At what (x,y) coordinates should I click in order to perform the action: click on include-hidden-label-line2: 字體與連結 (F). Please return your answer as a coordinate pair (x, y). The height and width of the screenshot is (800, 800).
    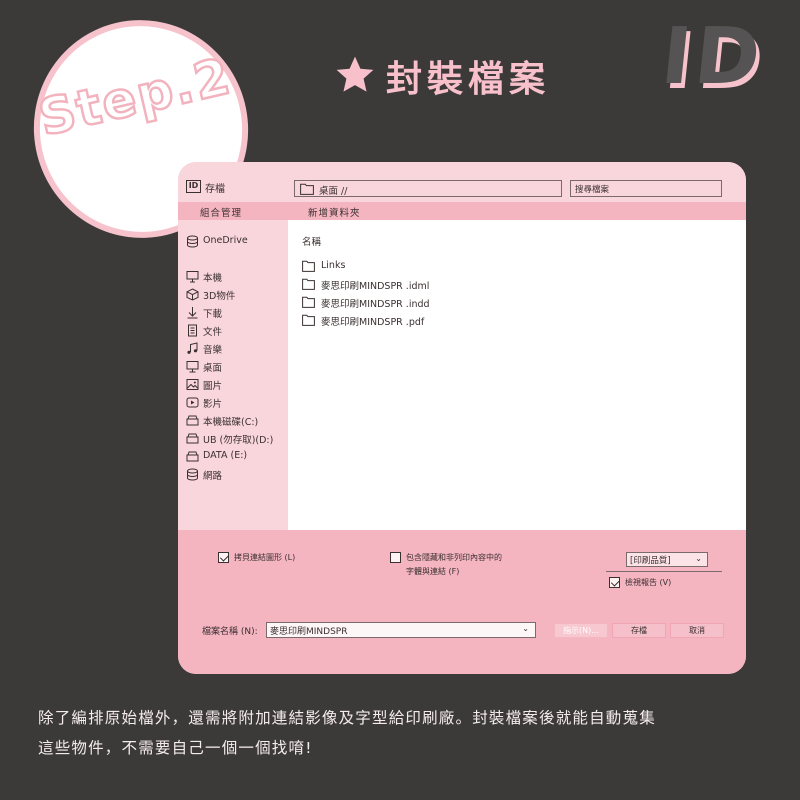
    Looking at the image, I should click on (433, 571).